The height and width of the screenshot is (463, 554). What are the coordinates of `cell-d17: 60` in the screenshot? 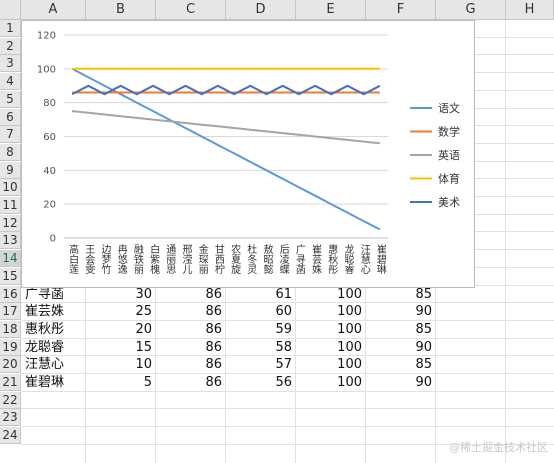 It's located at (261, 311).